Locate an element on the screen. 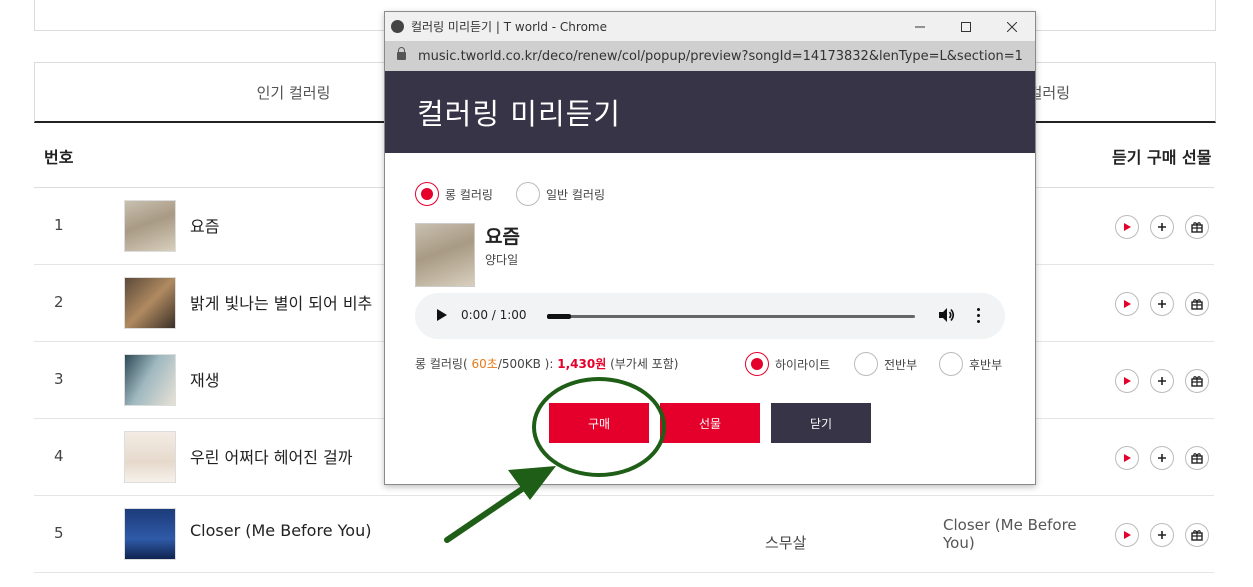 Image resolution: width=1253 pixels, height=587 pixels. minimize-button is located at coordinates (920, 26).